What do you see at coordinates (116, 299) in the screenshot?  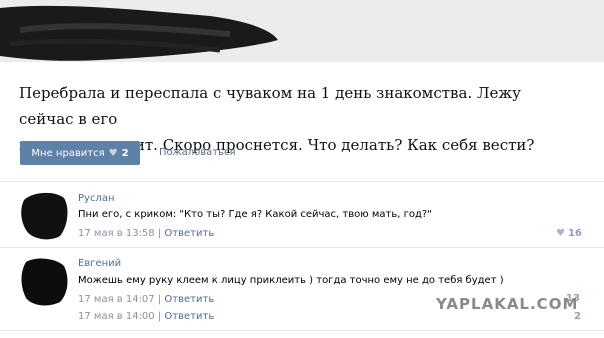 I see `comment-date: 17 мая в 14:07` at bounding box center [116, 299].